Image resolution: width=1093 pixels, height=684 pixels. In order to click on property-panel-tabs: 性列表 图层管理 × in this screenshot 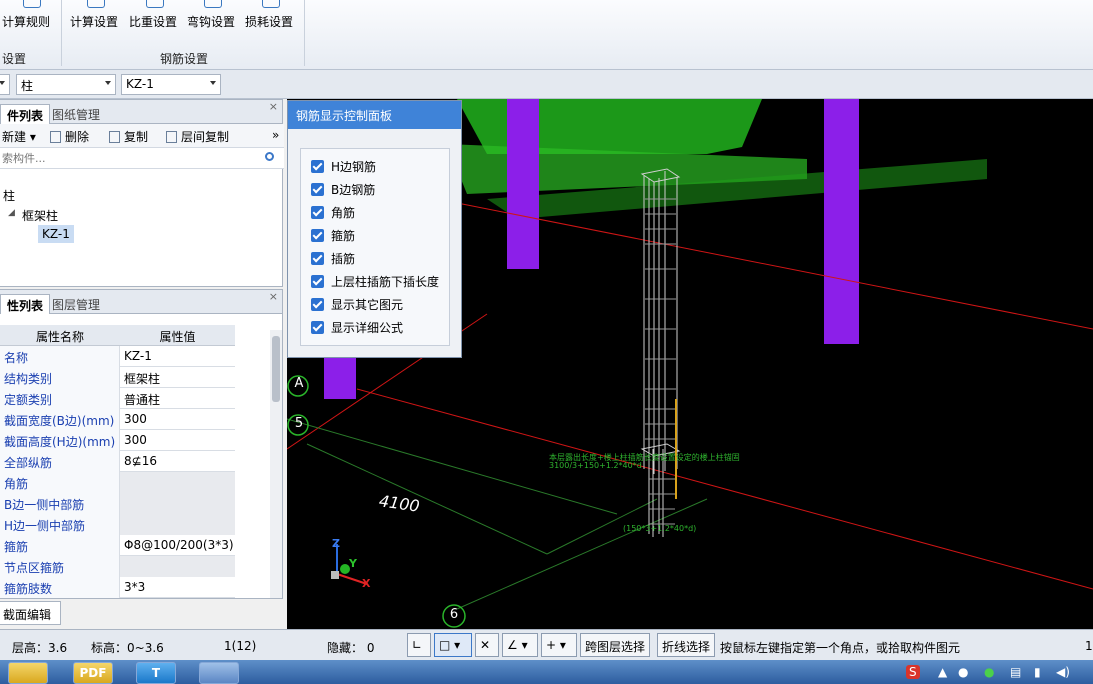, I will do `click(141, 302)`.